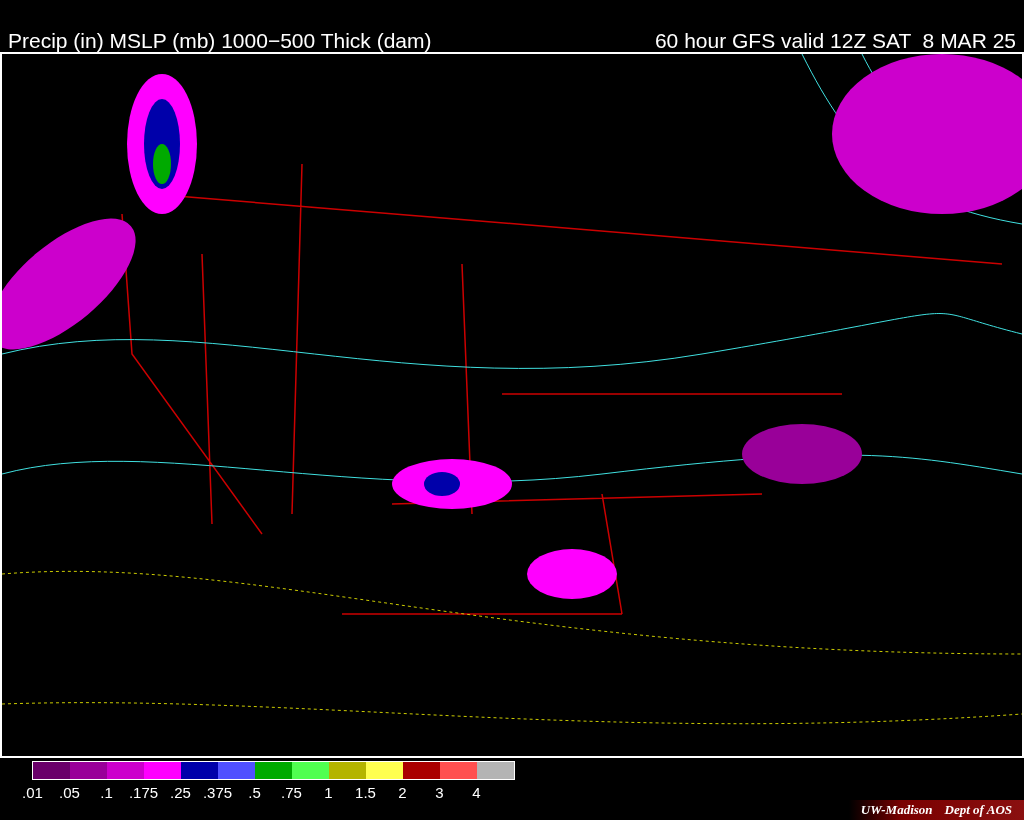 This screenshot has width=1024, height=820. What do you see at coordinates (835, 41) in the screenshot?
I see `valid-time: 60 hour GFS valid 12Z SAT 8 MAR 25` at bounding box center [835, 41].